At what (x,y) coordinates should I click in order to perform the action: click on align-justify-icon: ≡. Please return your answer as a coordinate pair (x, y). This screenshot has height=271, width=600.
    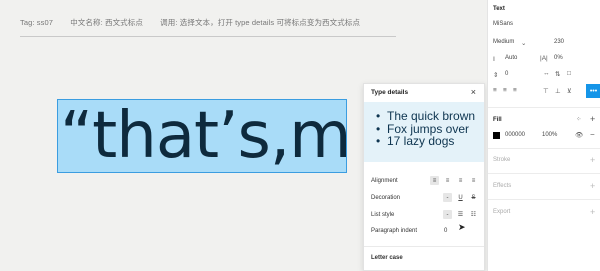
    Looking at the image, I should click on (473, 180).